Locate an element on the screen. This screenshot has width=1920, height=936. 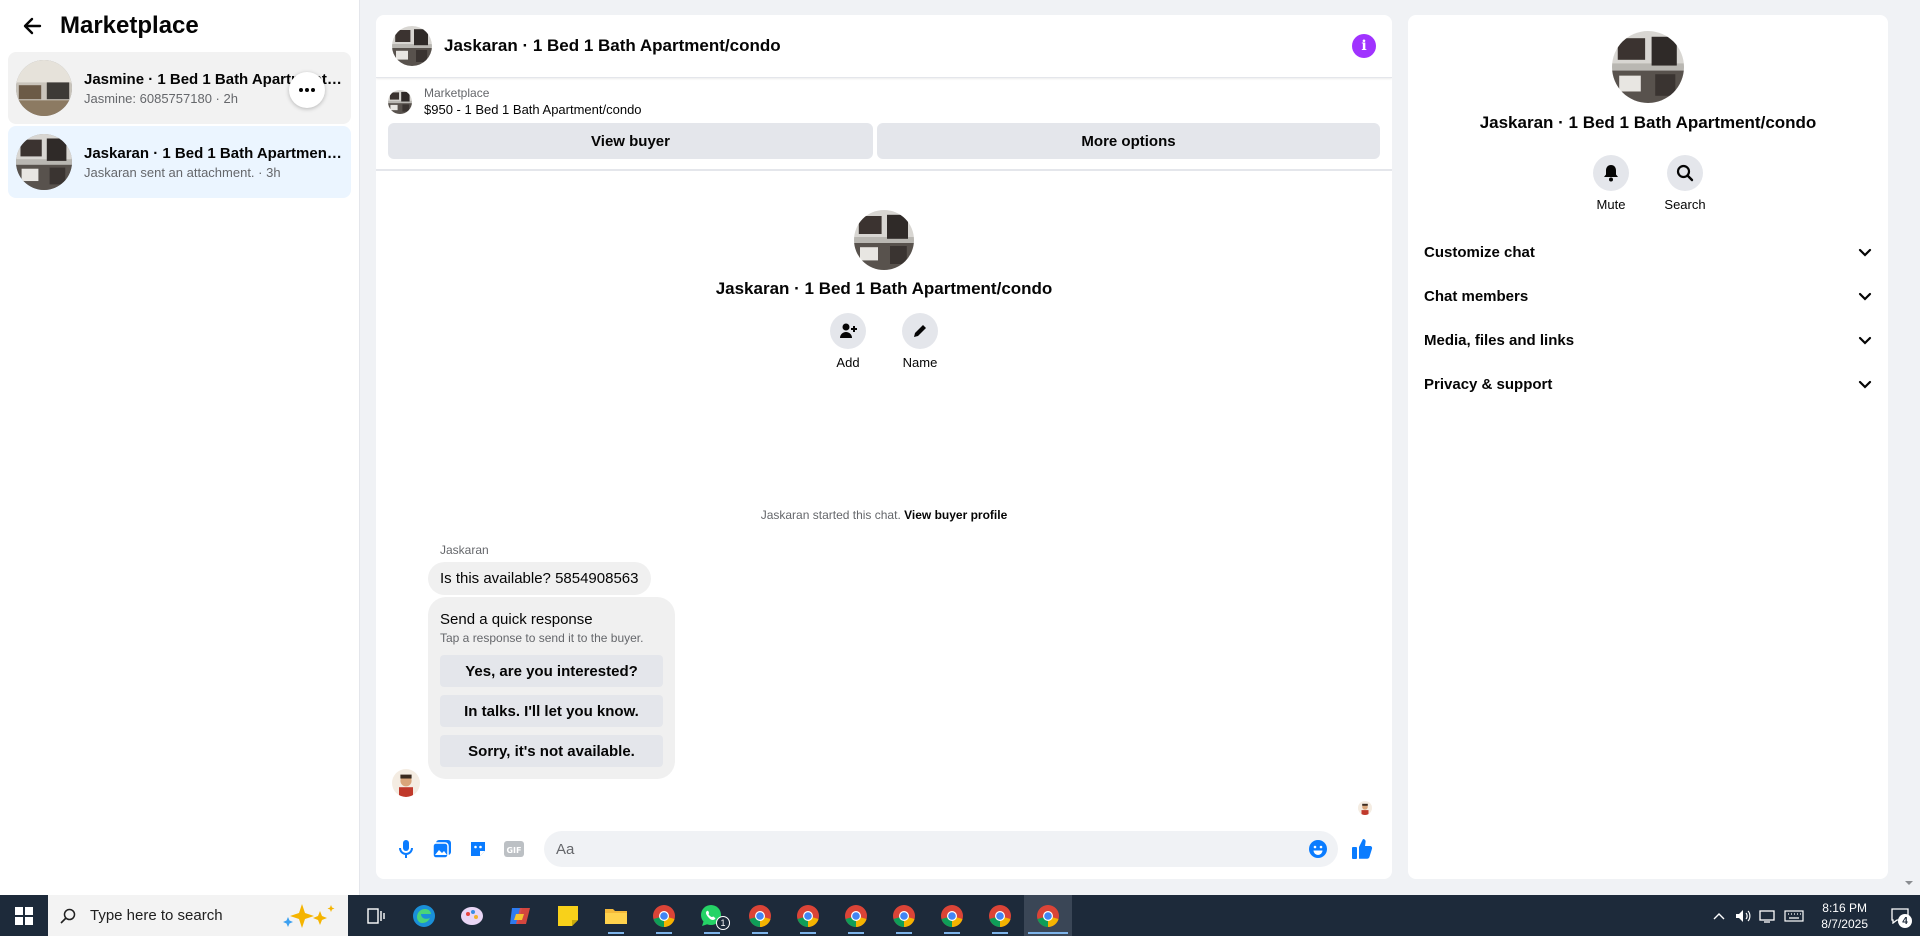
message-input is located at coordinates (930, 849).